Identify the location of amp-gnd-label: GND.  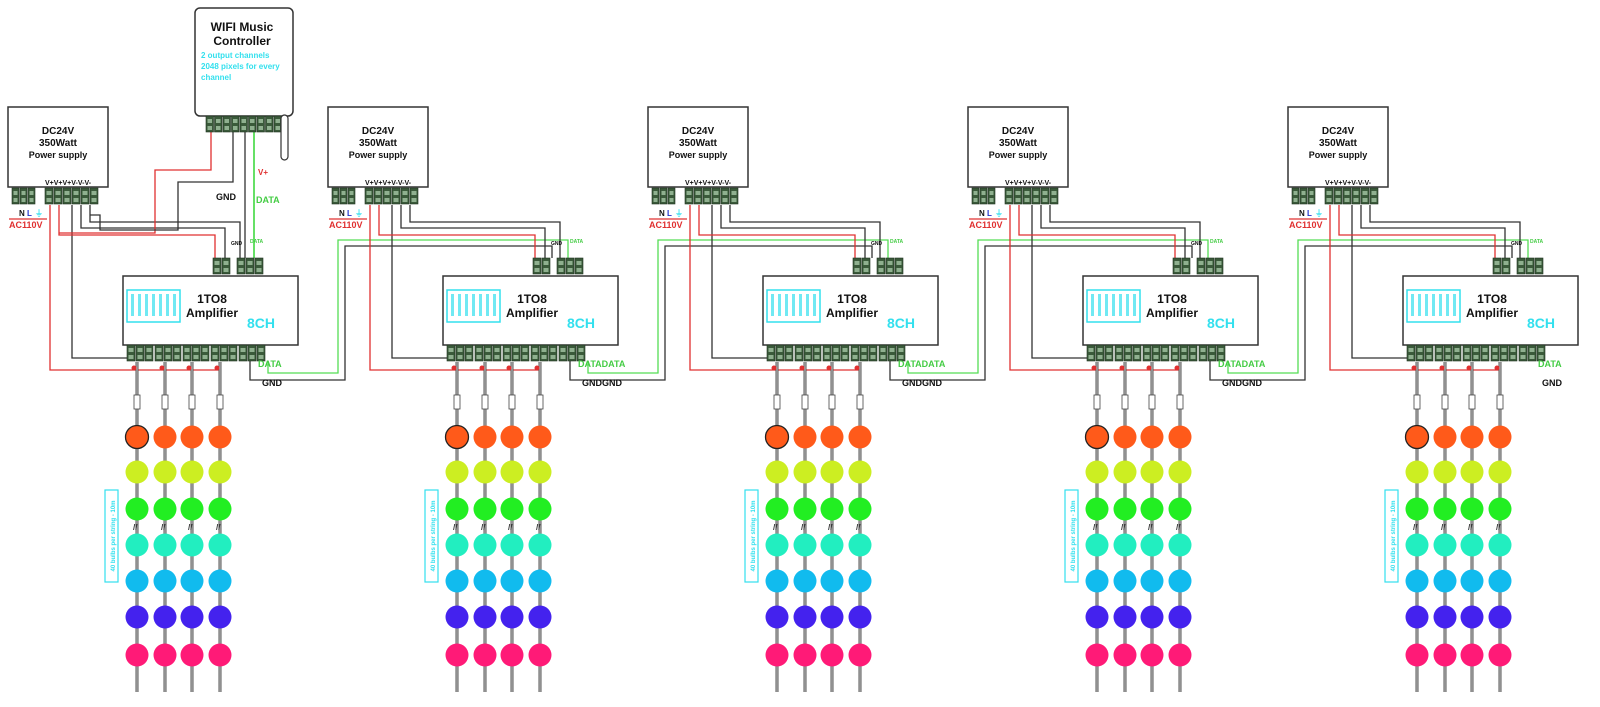
(237, 244).